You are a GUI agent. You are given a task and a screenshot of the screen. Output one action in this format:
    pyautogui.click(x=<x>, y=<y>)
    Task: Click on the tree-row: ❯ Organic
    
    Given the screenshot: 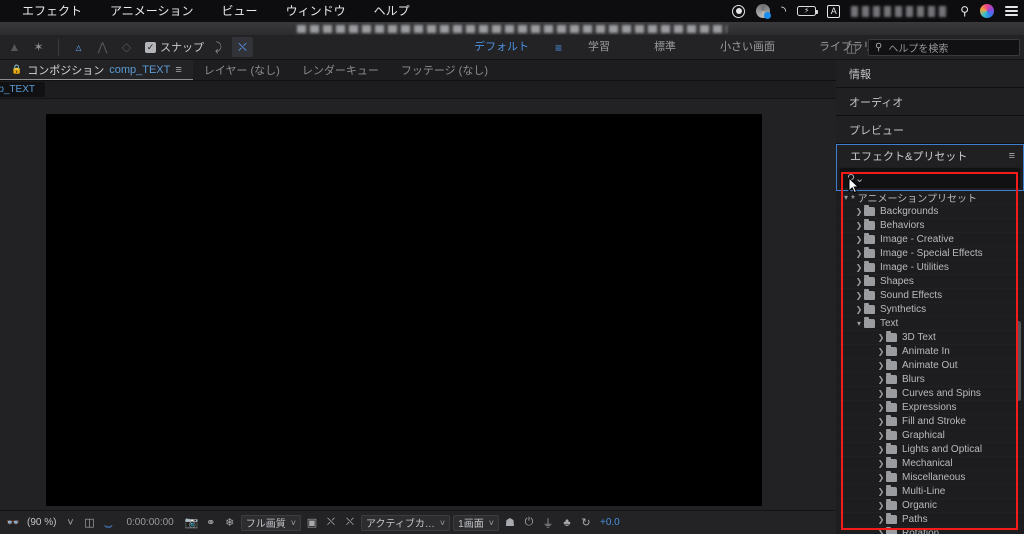 What is the action you would take?
    pyautogui.click(x=930, y=506)
    